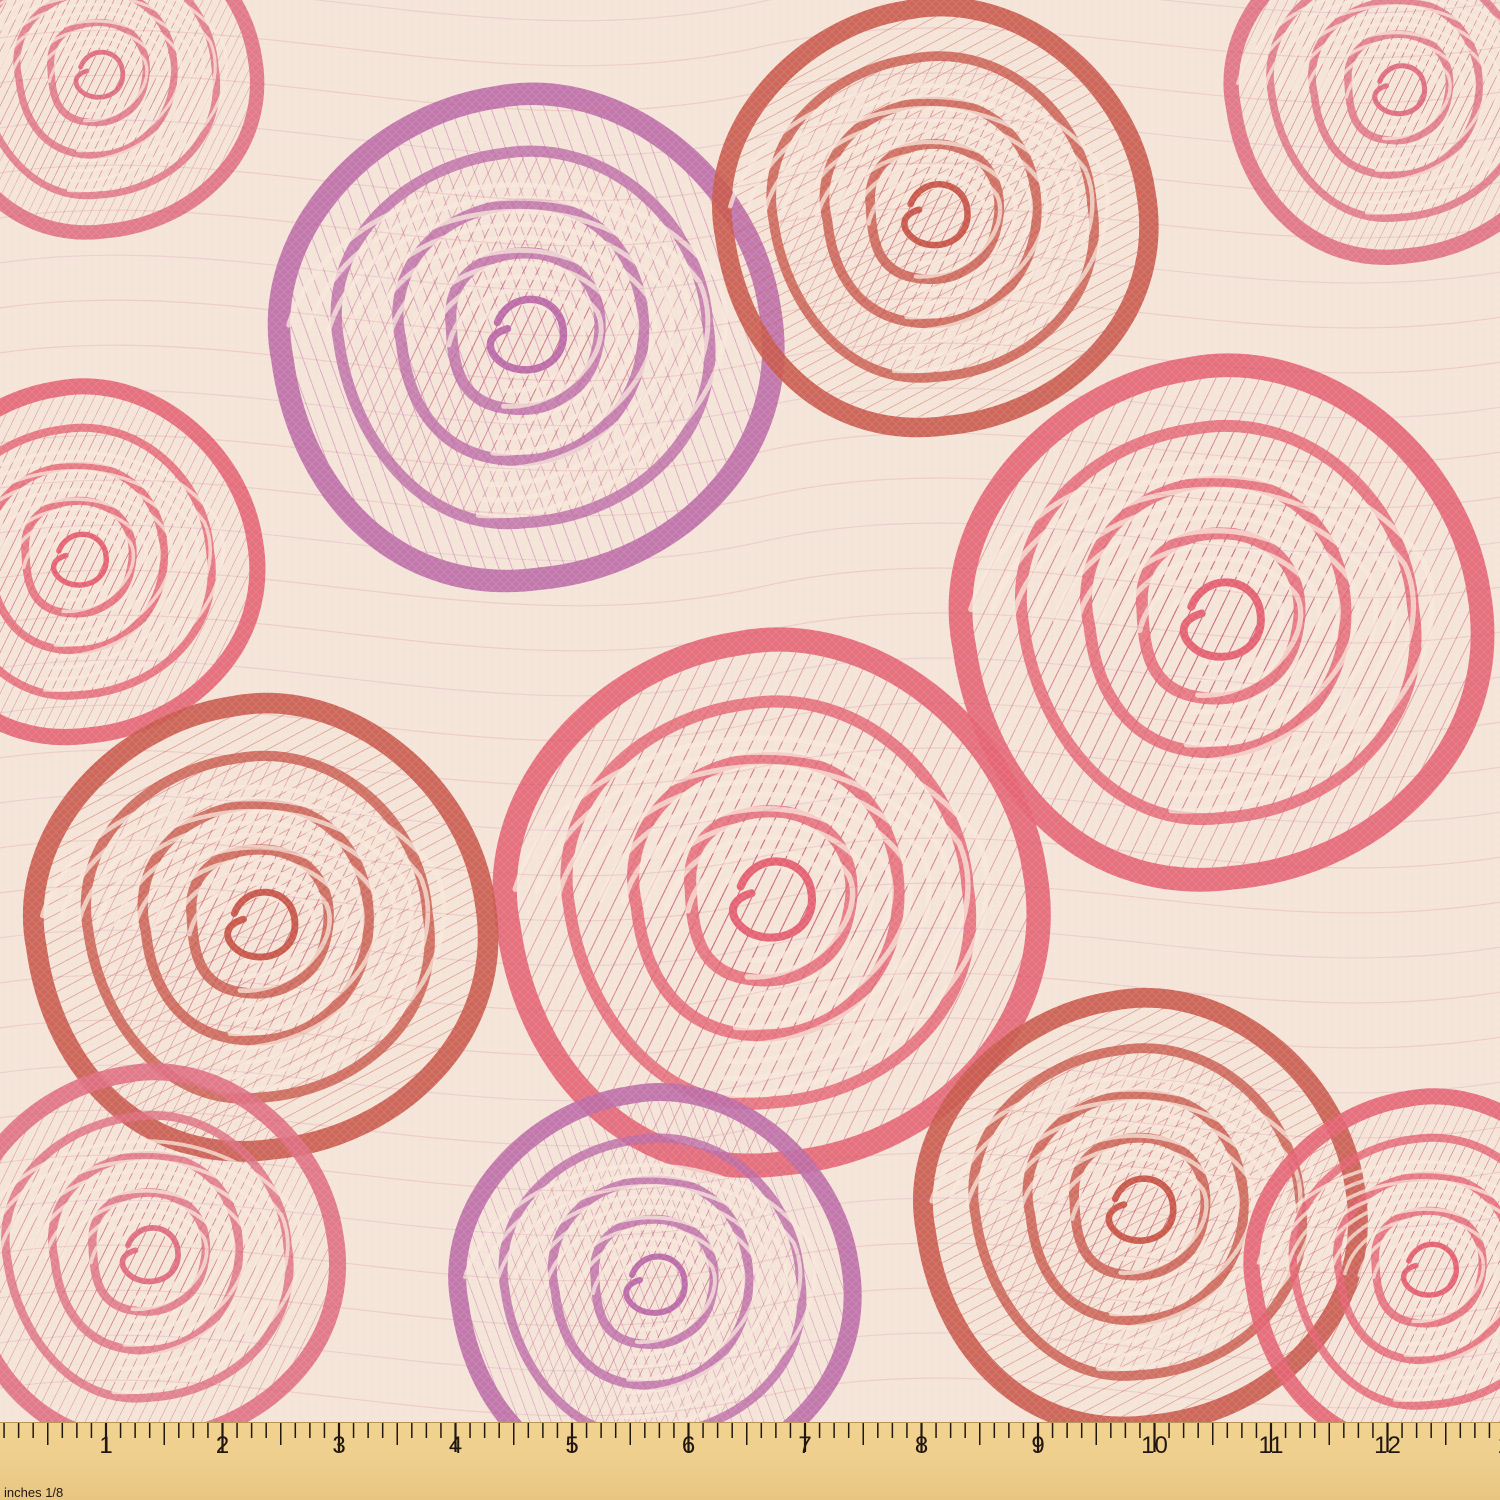  What do you see at coordinates (455, 1445) in the screenshot?
I see `ruler-number-4: 4` at bounding box center [455, 1445].